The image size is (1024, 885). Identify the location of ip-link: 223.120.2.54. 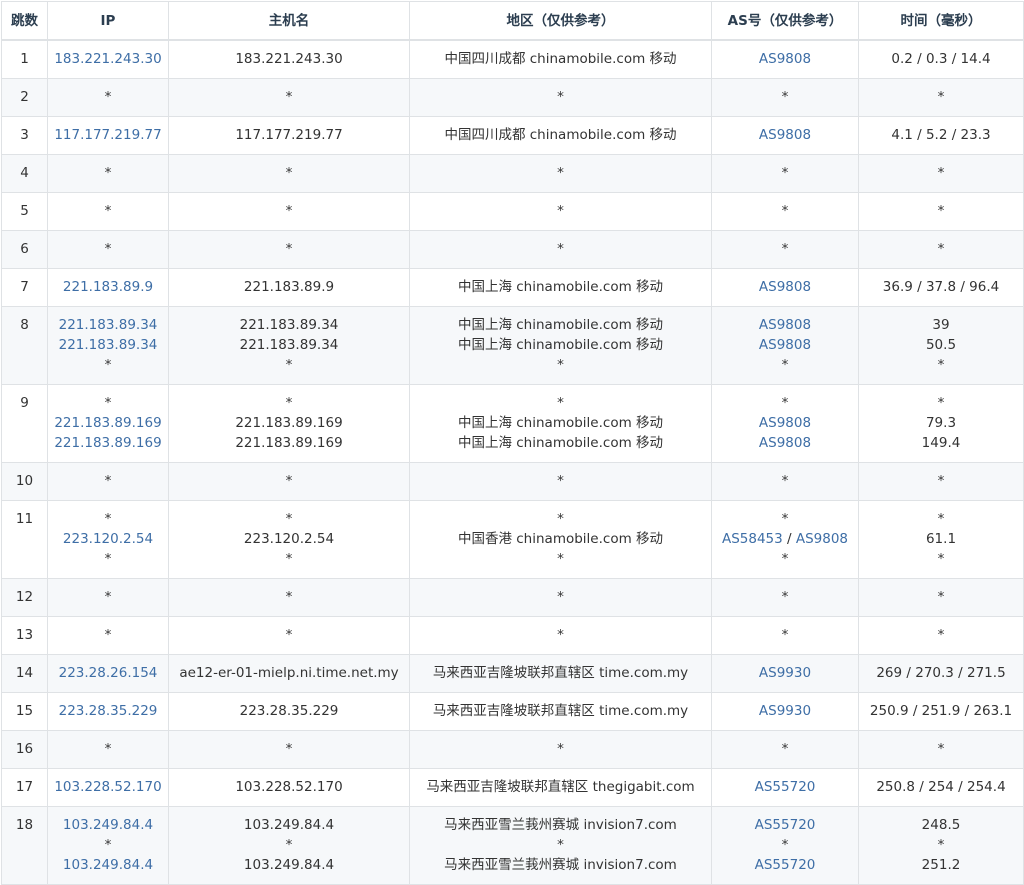
(108, 539).